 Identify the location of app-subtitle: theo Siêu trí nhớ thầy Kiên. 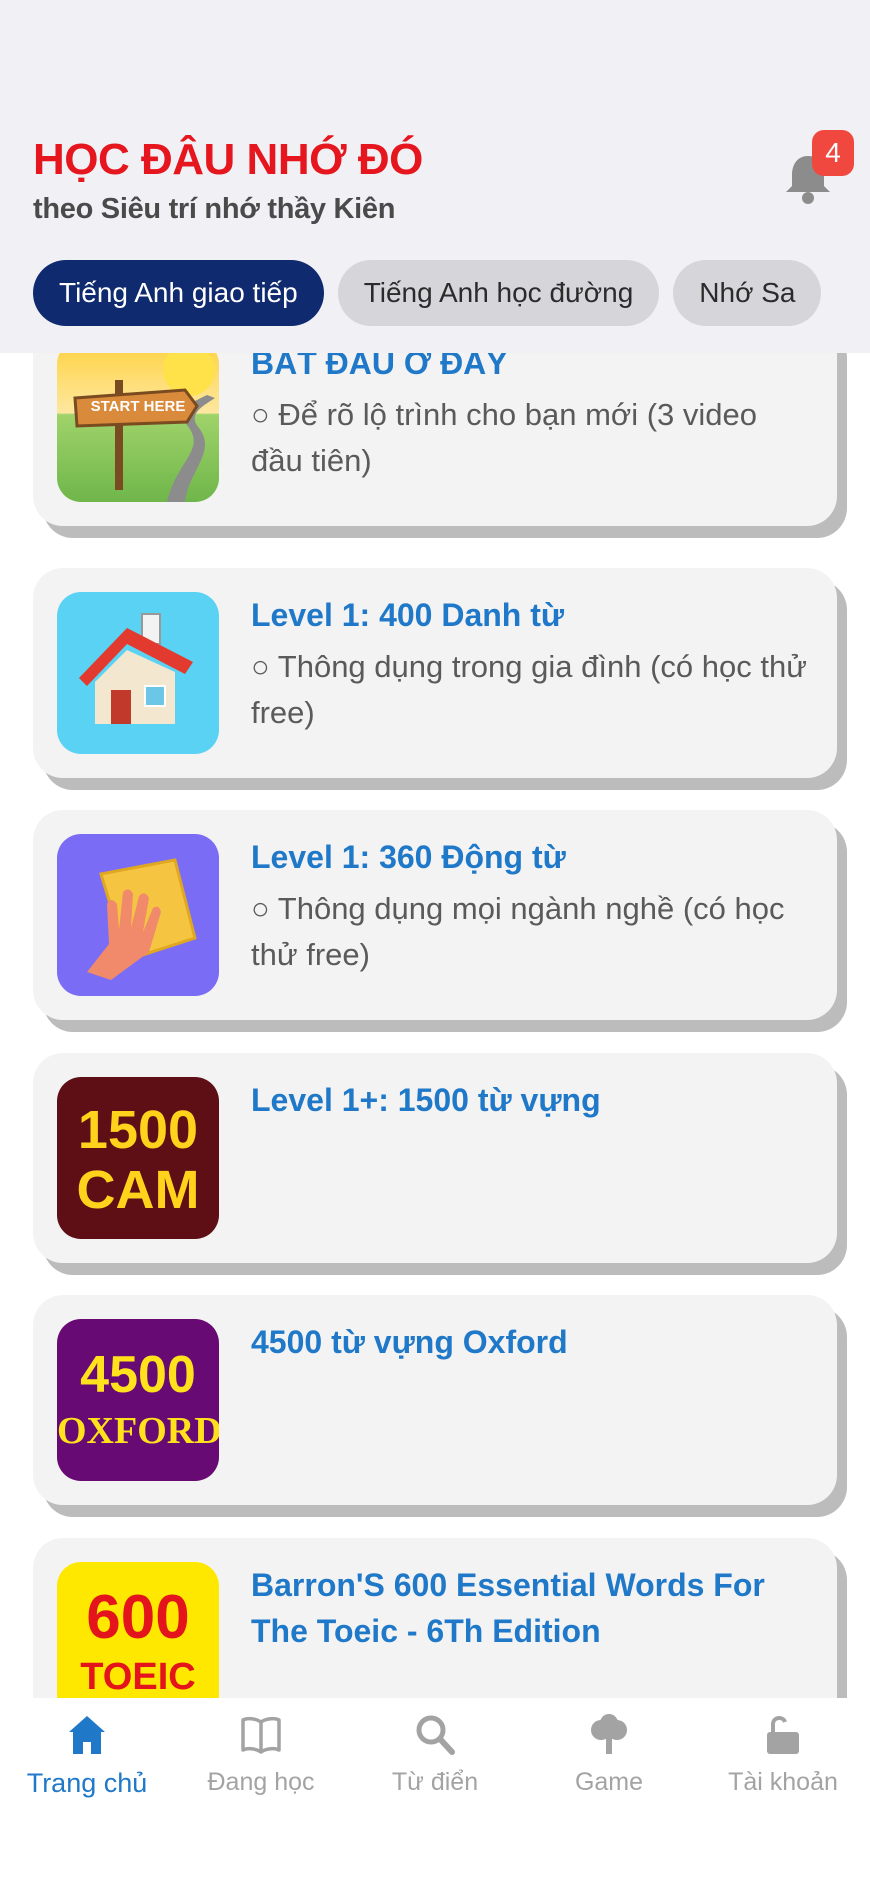
(214, 209).